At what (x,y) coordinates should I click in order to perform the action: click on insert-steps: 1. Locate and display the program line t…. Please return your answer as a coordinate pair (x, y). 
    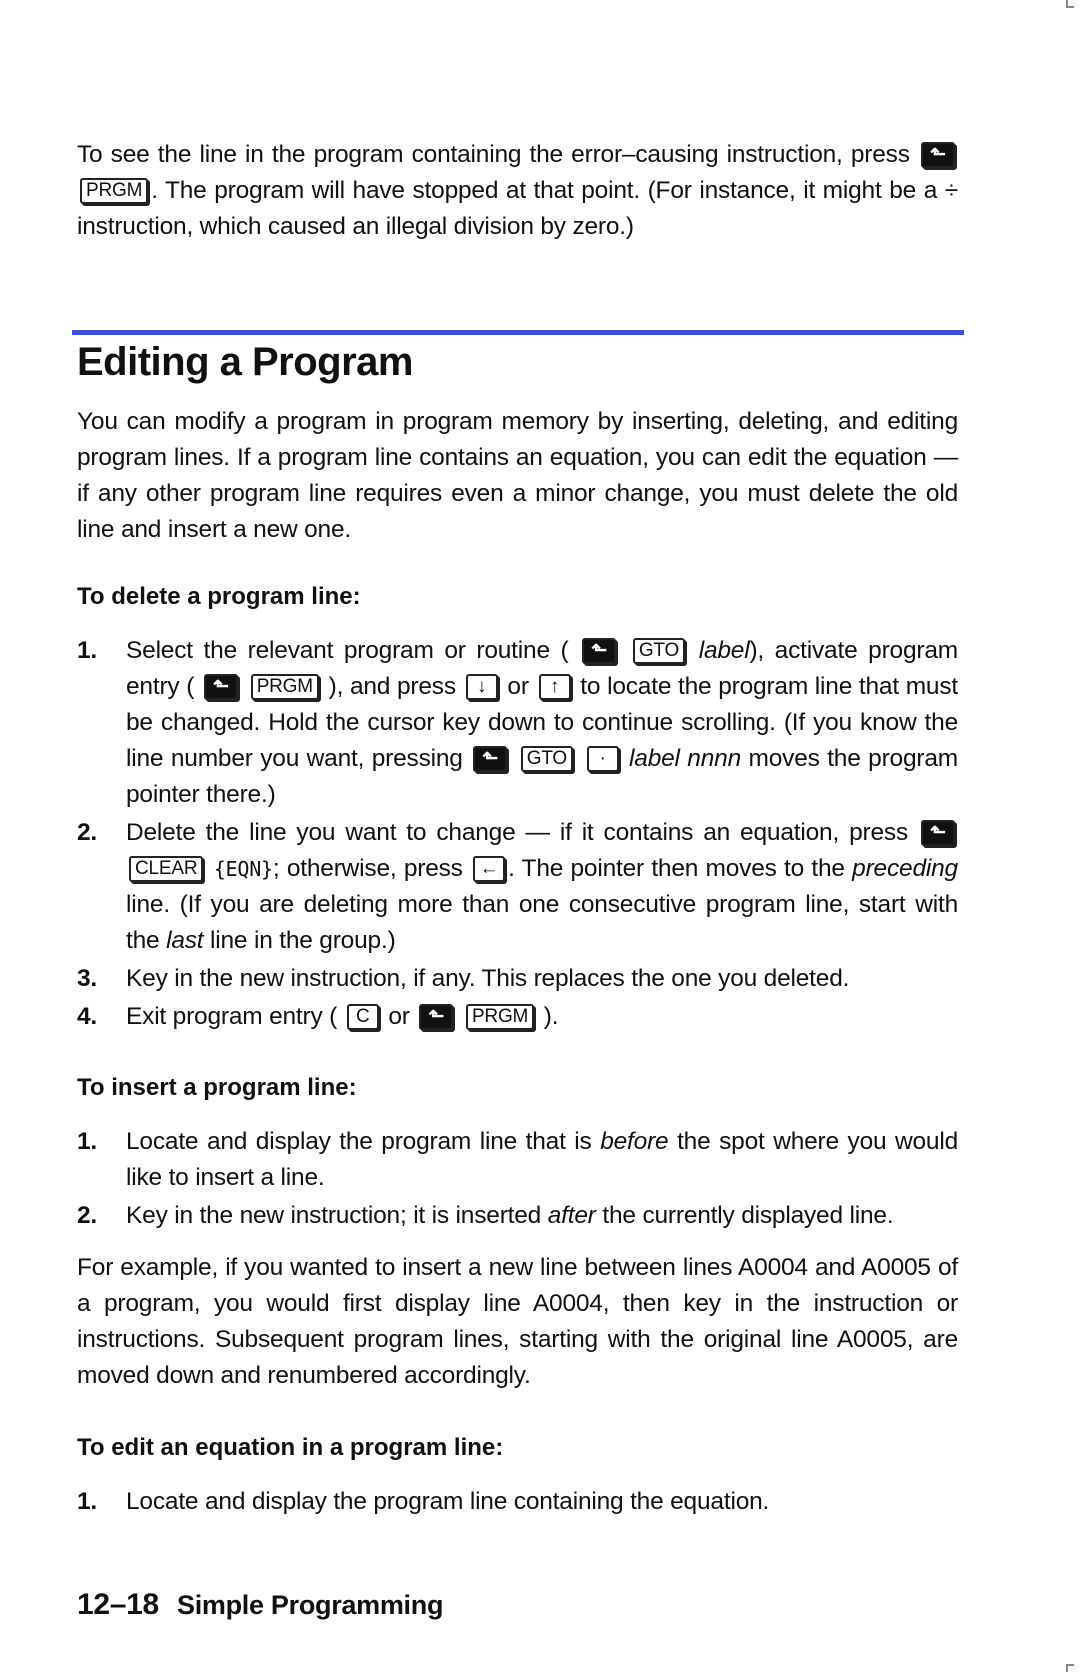
    Looking at the image, I should click on (517, 1180).